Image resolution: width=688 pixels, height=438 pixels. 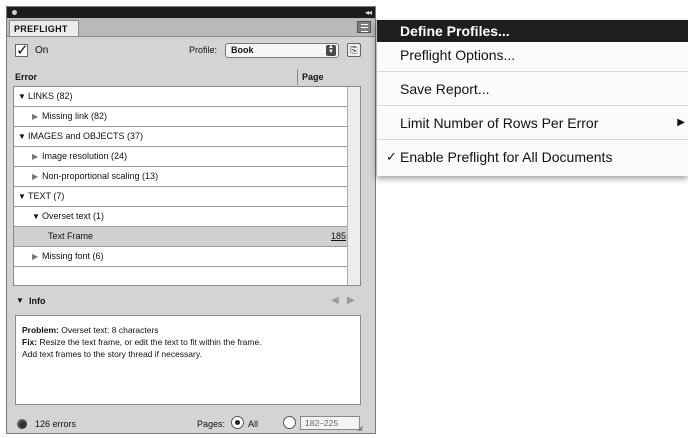 What do you see at coordinates (354, 50) in the screenshot?
I see `profile-options-icon: ⎘` at bounding box center [354, 50].